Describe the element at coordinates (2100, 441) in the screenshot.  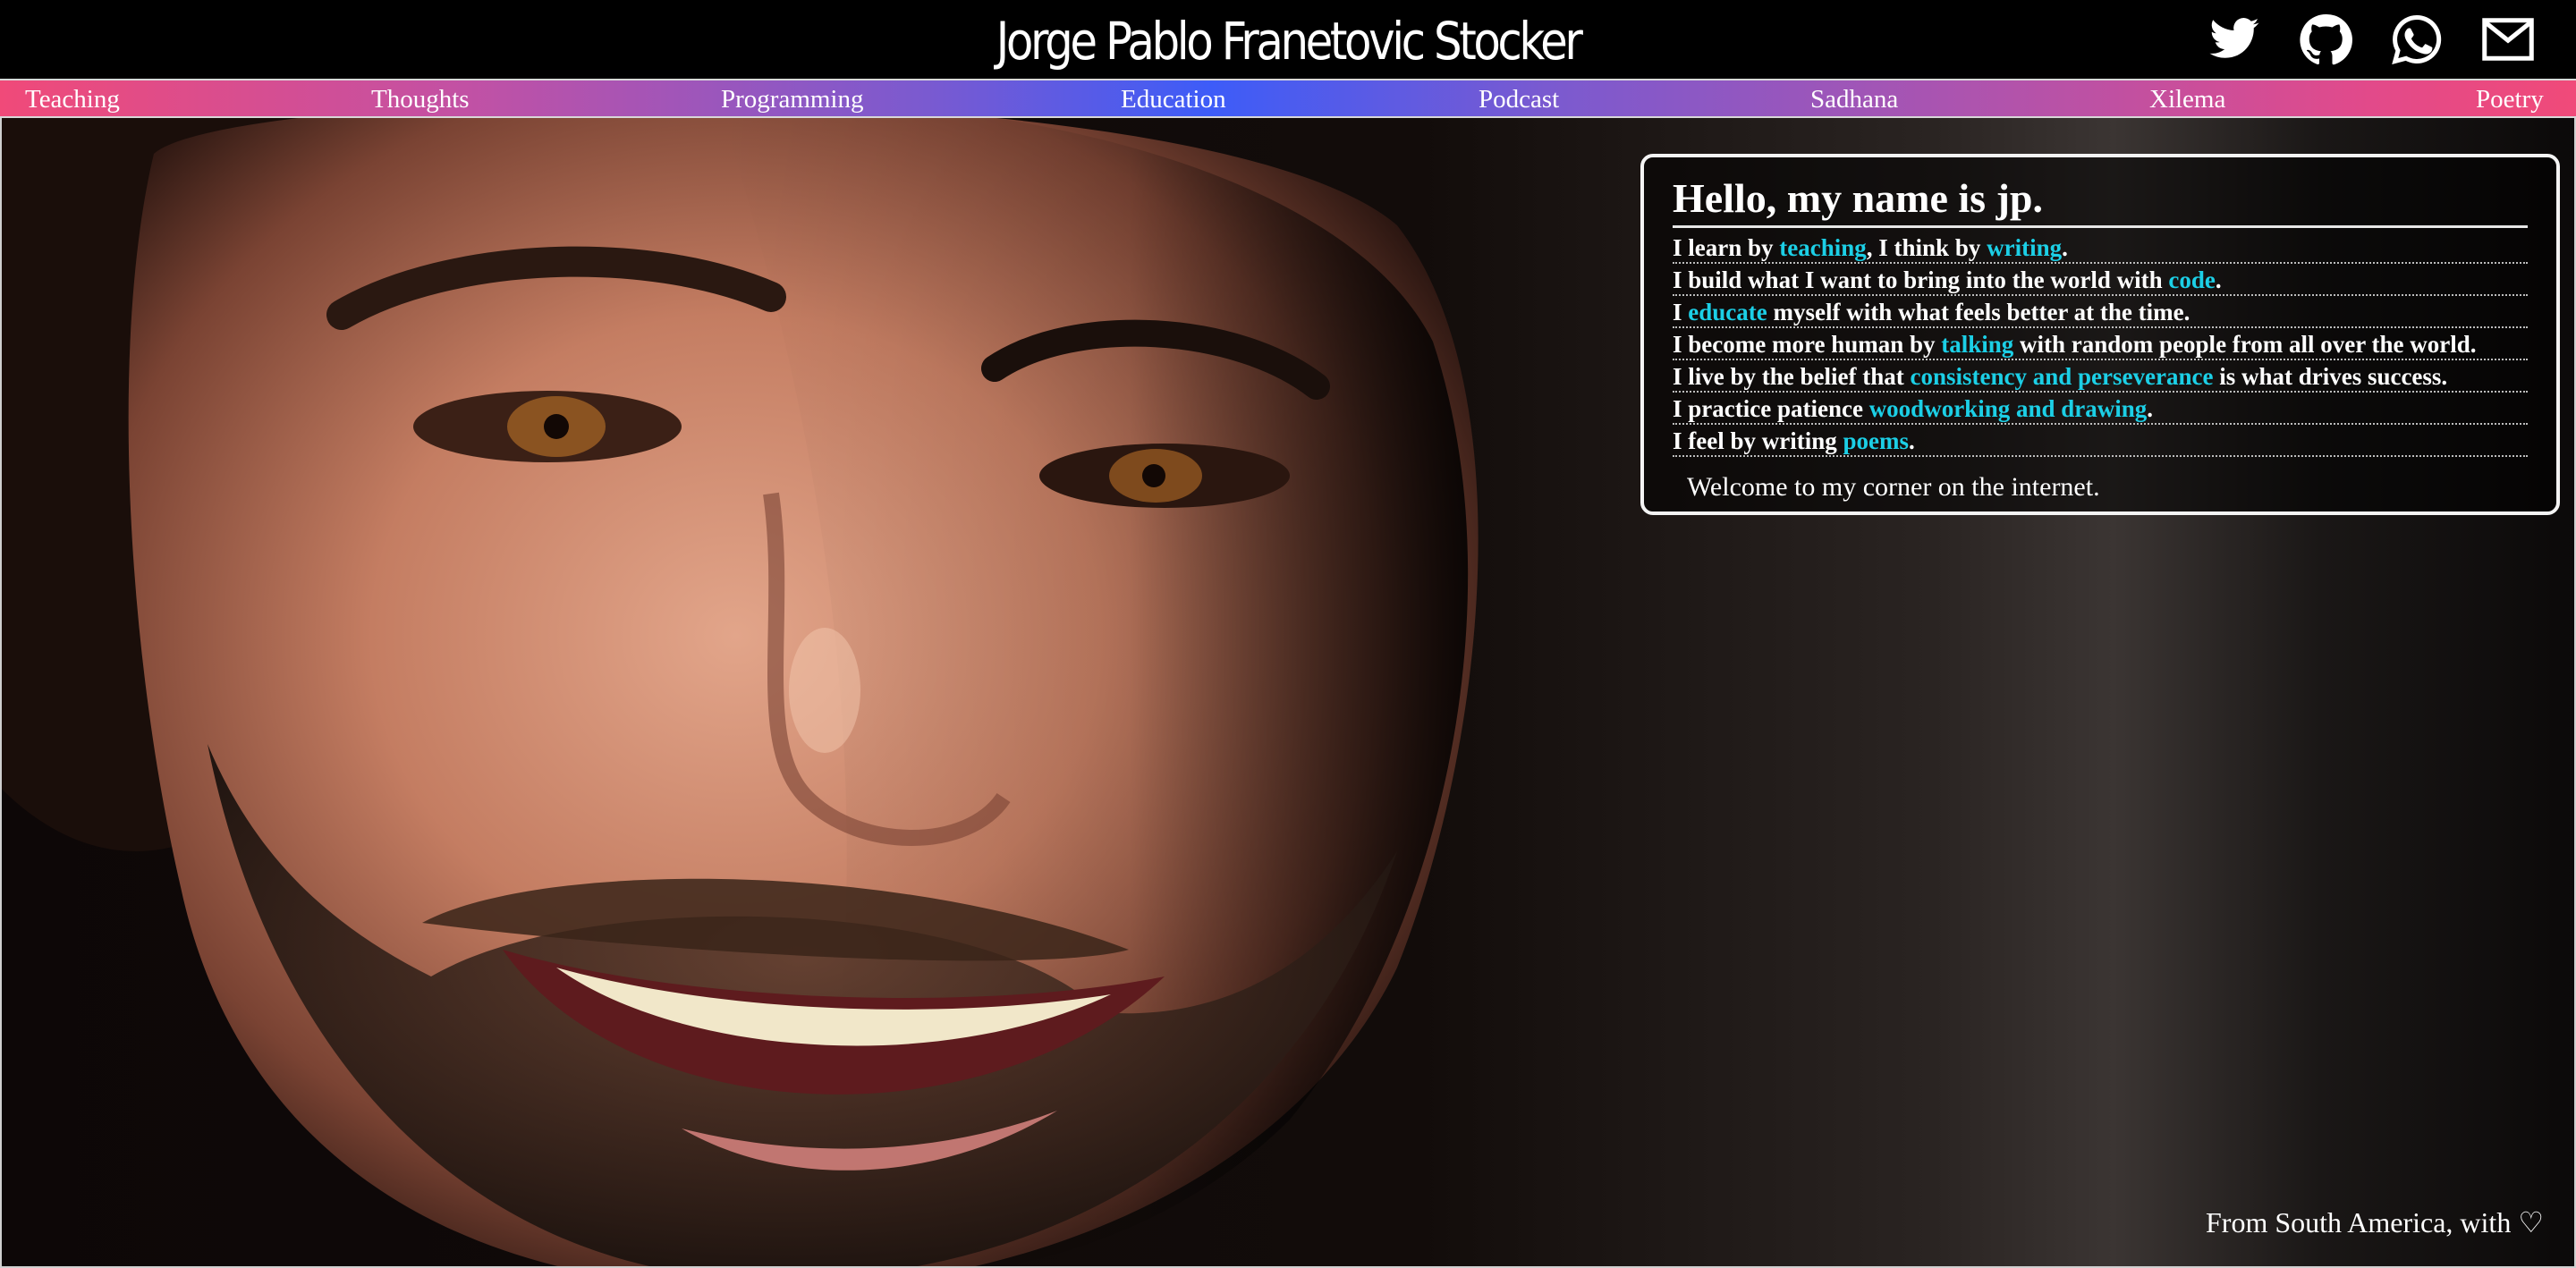
I see `intro-line: I feel by writing poems.` at that location.